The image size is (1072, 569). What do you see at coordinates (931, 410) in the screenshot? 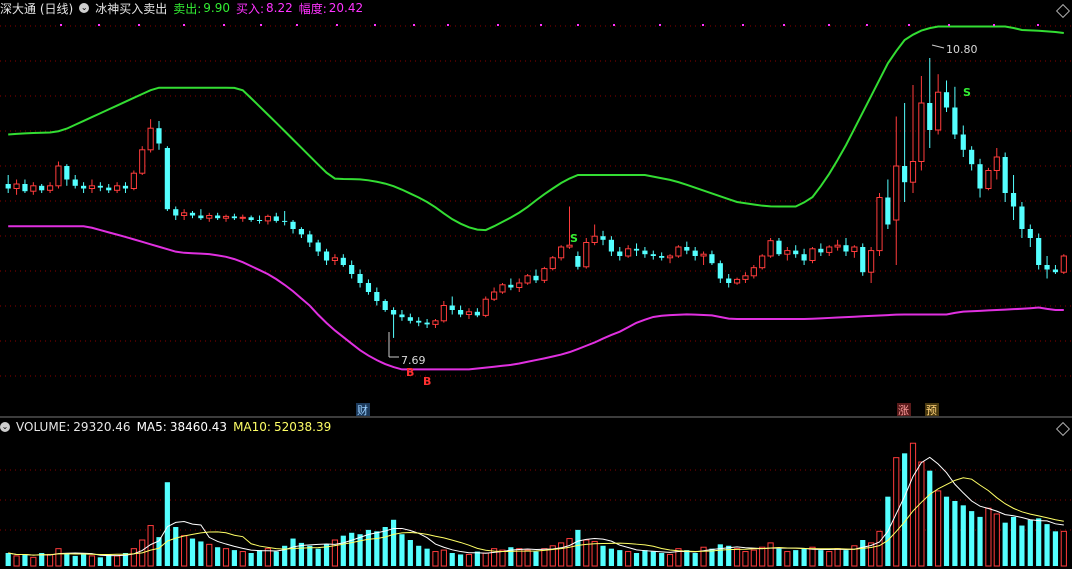
I see `event-yu-label: 预` at bounding box center [931, 410].